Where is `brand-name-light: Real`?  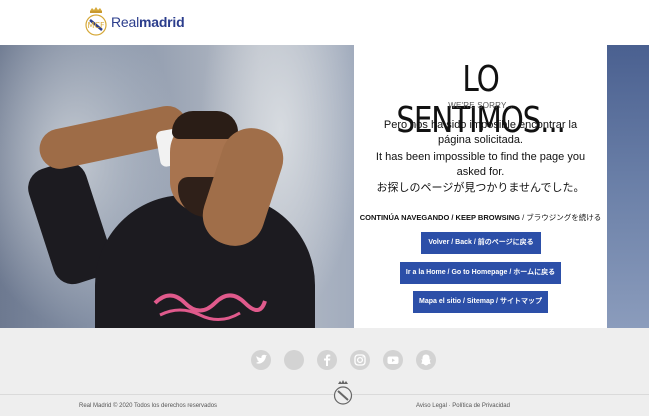
brand-name-light: Real is located at coordinates (125, 22).